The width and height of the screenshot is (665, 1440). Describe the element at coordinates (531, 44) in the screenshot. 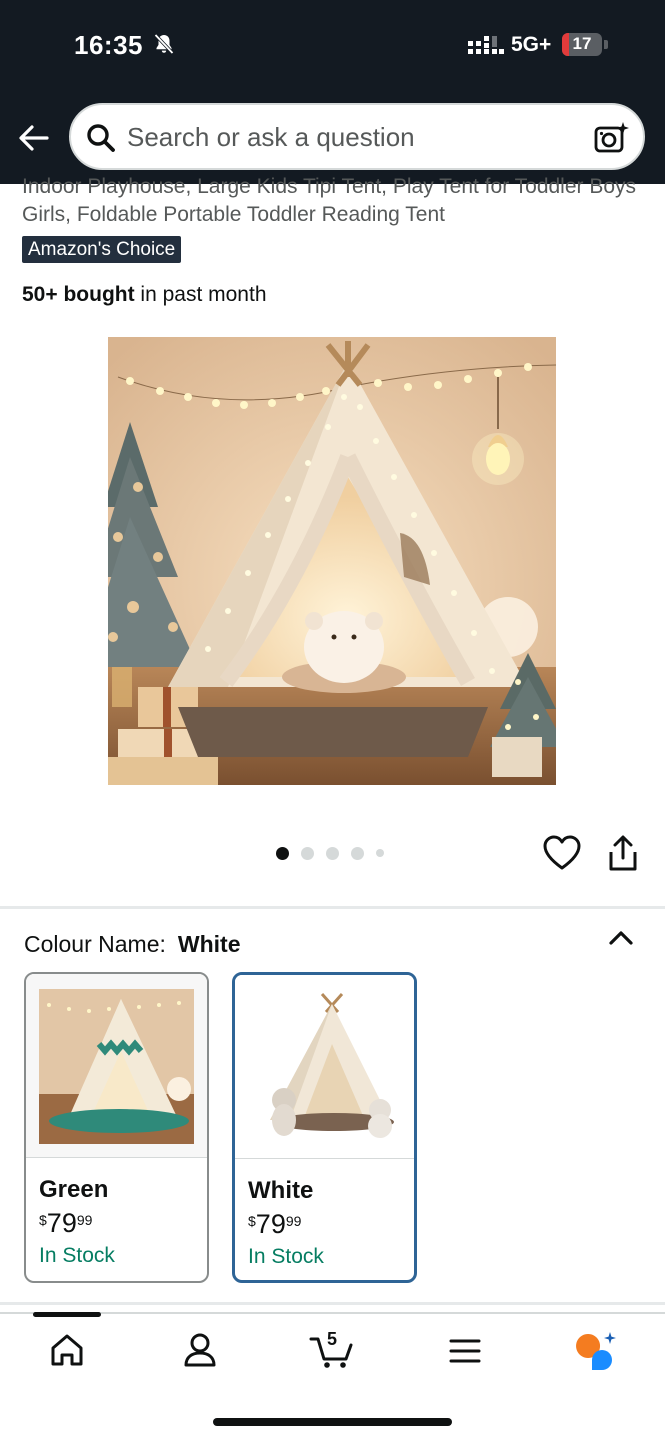

I see `network-type: 5G+` at that location.